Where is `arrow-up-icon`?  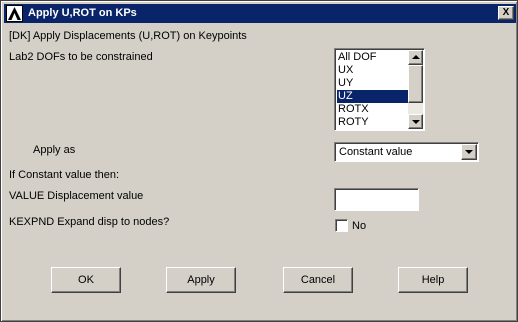
arrow-up-icon is located at coordinates (416, 57).